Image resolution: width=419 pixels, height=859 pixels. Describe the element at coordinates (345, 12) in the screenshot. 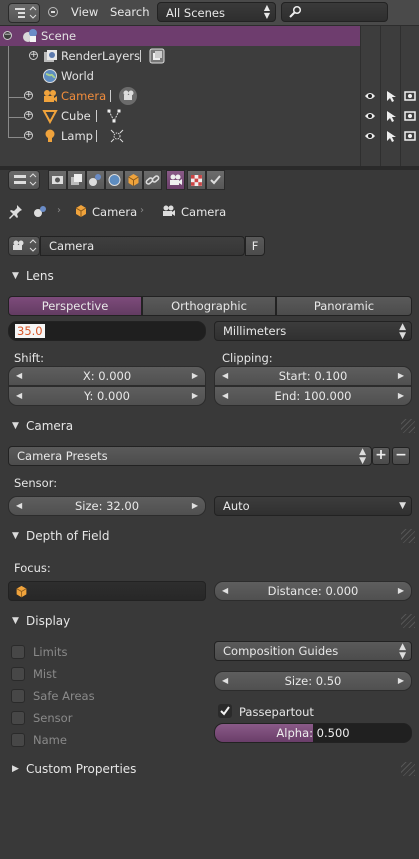

I see `search-input` at that location.